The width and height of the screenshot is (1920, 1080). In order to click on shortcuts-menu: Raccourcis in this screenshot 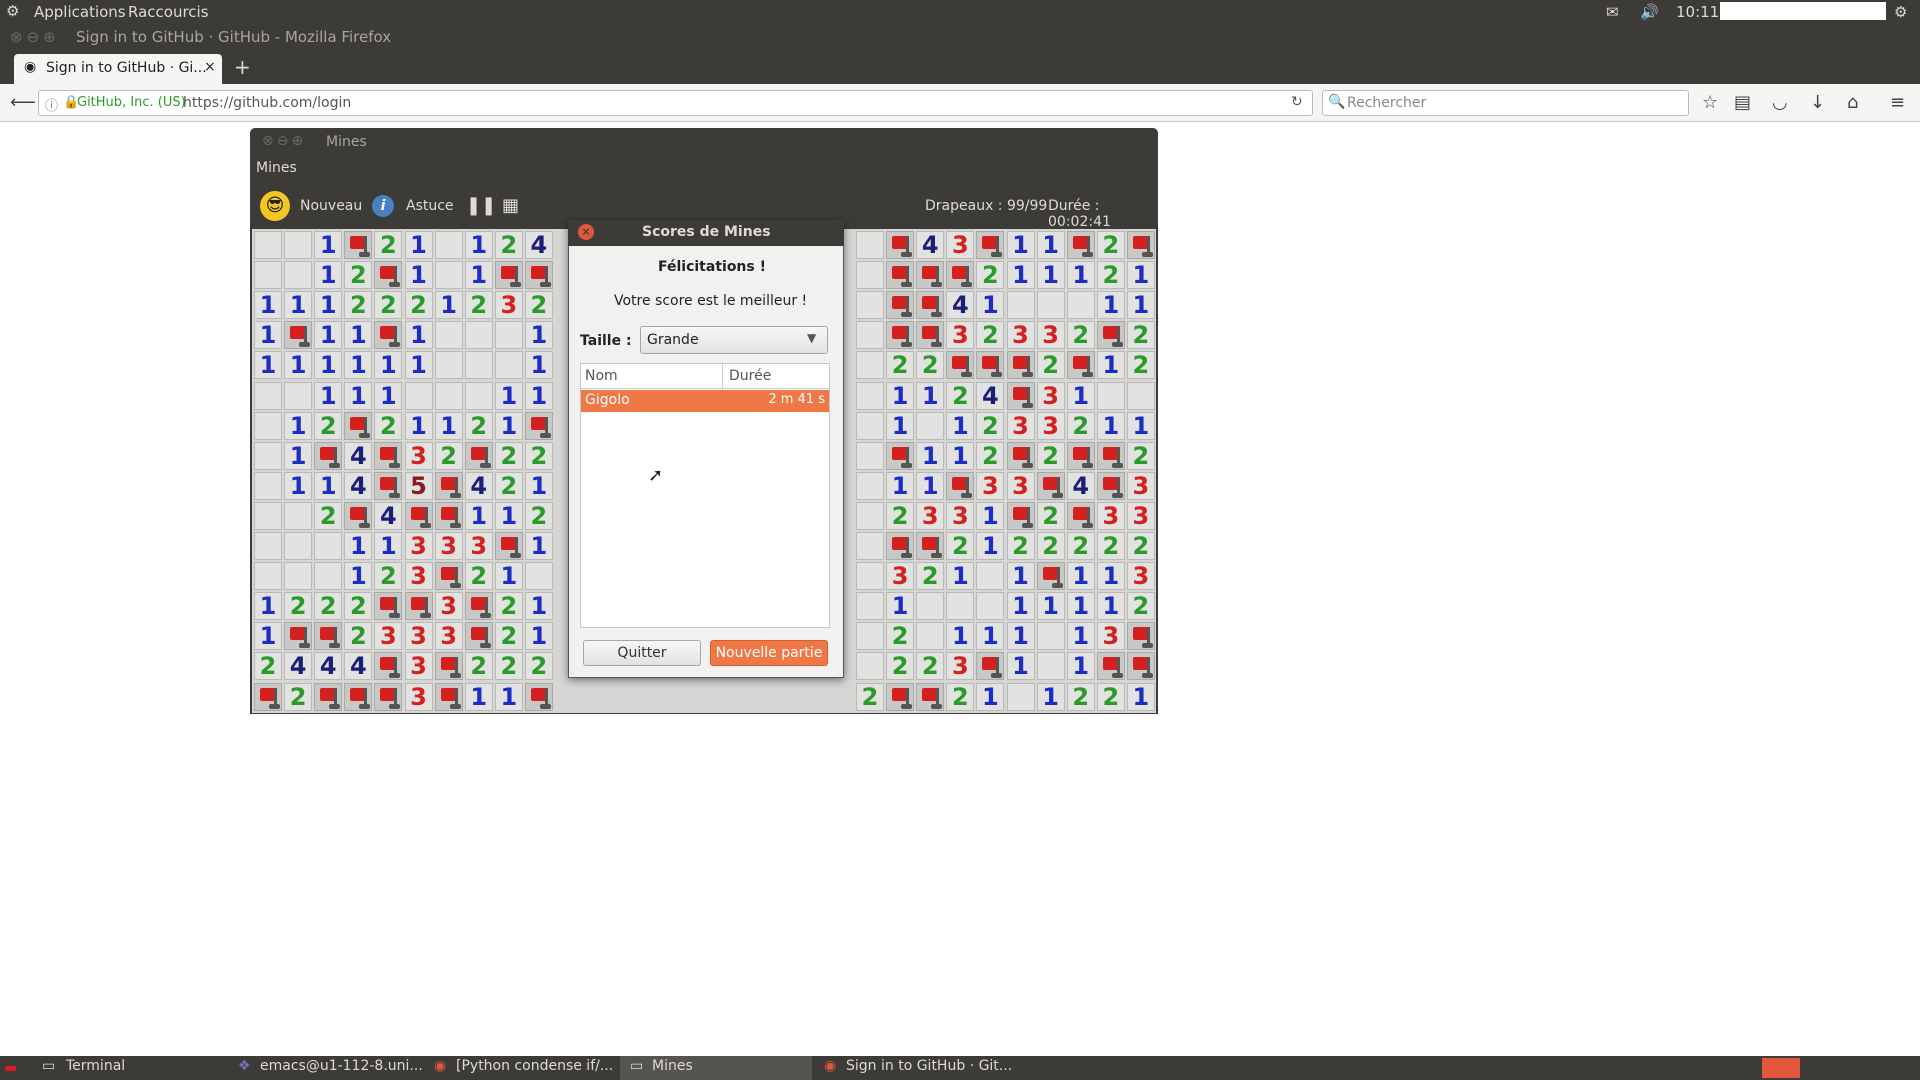, I will do `click(168, 12)`.